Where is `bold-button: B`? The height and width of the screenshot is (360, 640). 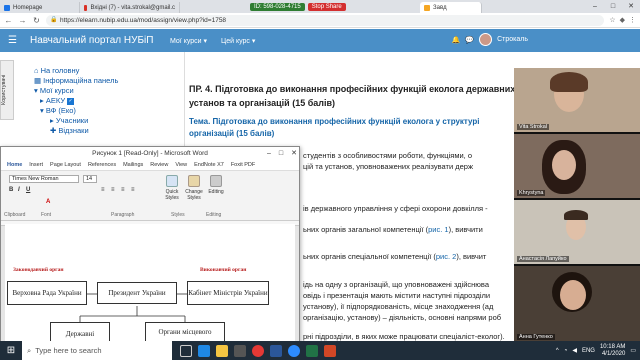
bold-button: B is located at coordinates (11, 190).